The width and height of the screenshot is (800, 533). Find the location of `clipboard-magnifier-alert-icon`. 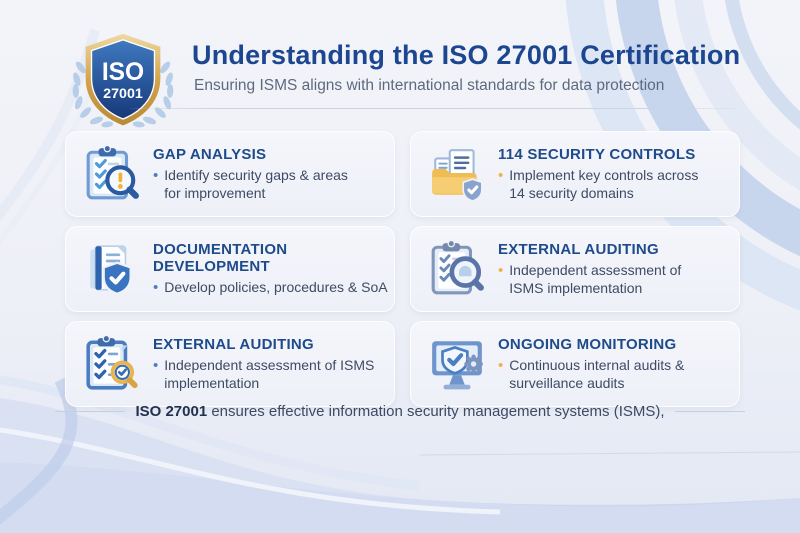

clipboard-magnifier-alert-icon is located at coordinates (112, 174).